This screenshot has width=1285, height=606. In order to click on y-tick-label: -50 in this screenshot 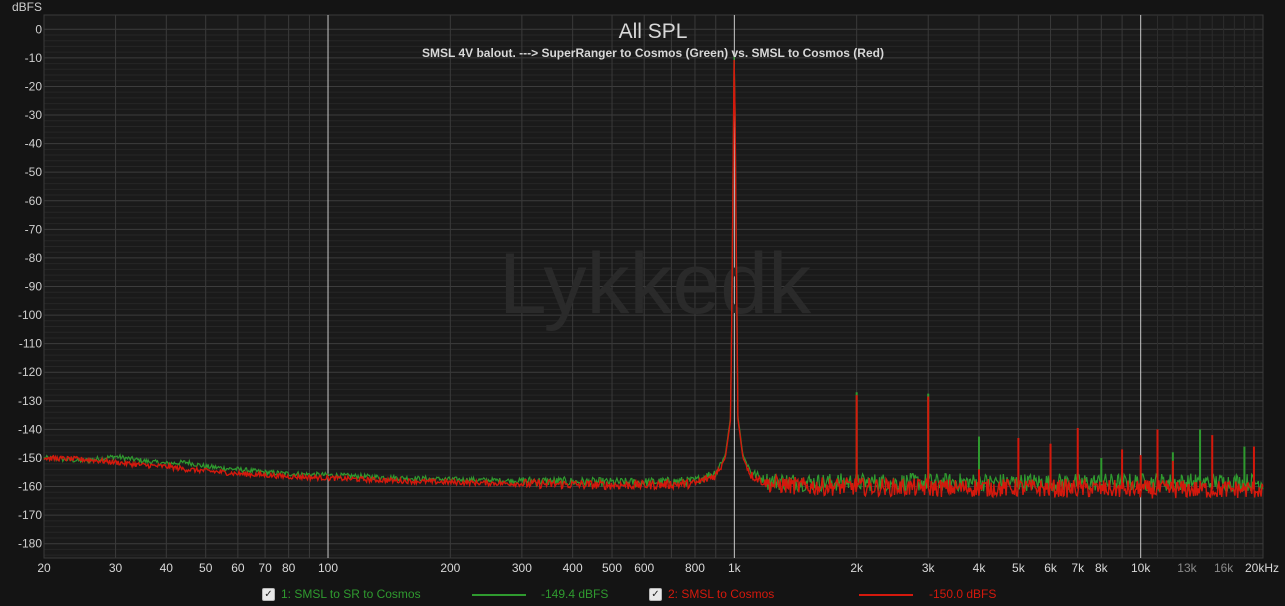, I will do `click(34, 172)`.